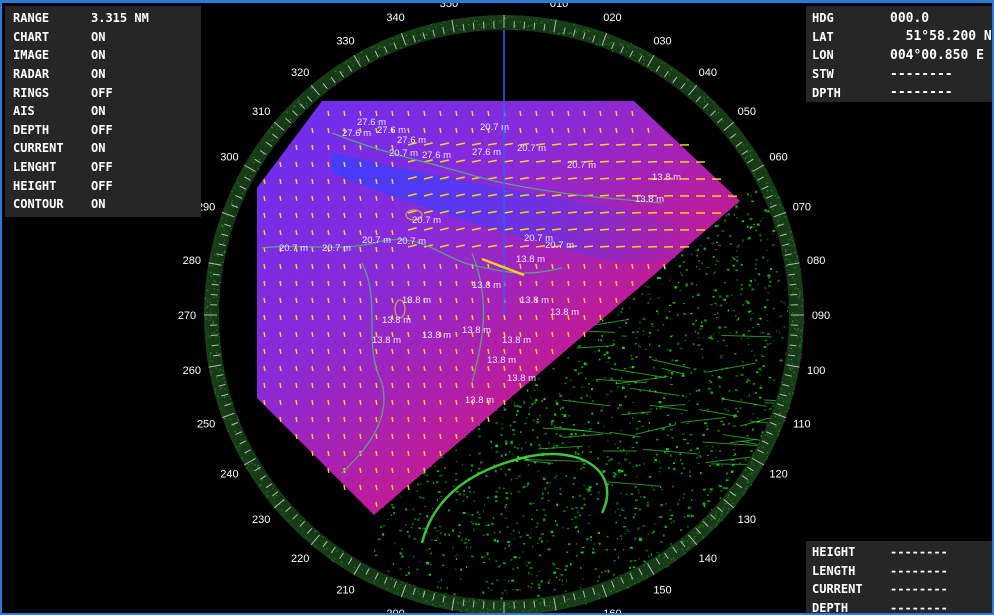  What do you see at coordinates (834, 570) in the screenshot?
I see `info-key: LENGTH` at bounding box center [834, 570].